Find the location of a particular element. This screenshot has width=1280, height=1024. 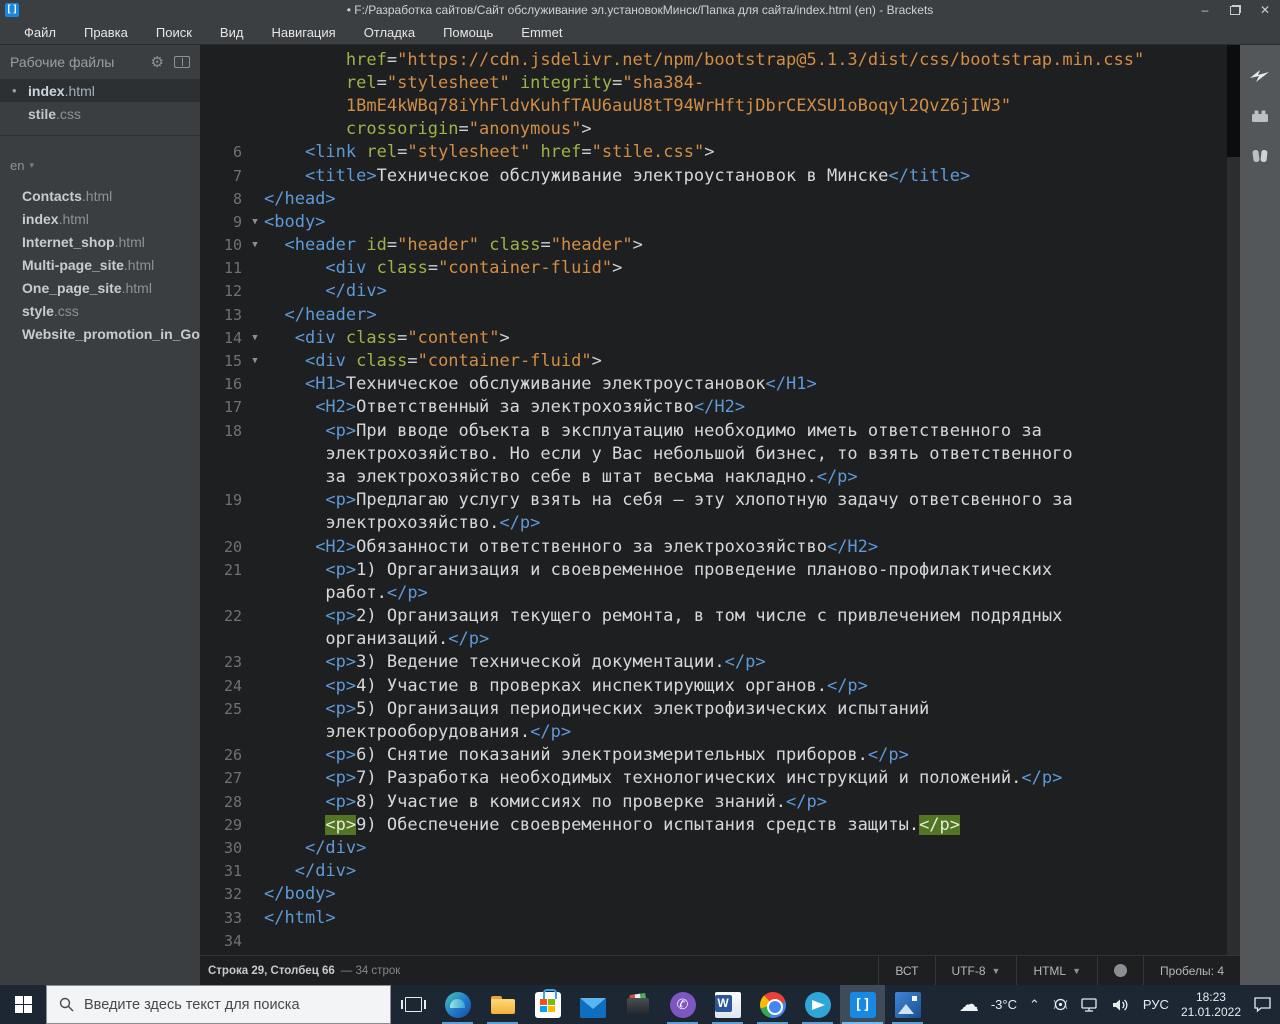

network-icon is located at coordinates (1090, 1005).